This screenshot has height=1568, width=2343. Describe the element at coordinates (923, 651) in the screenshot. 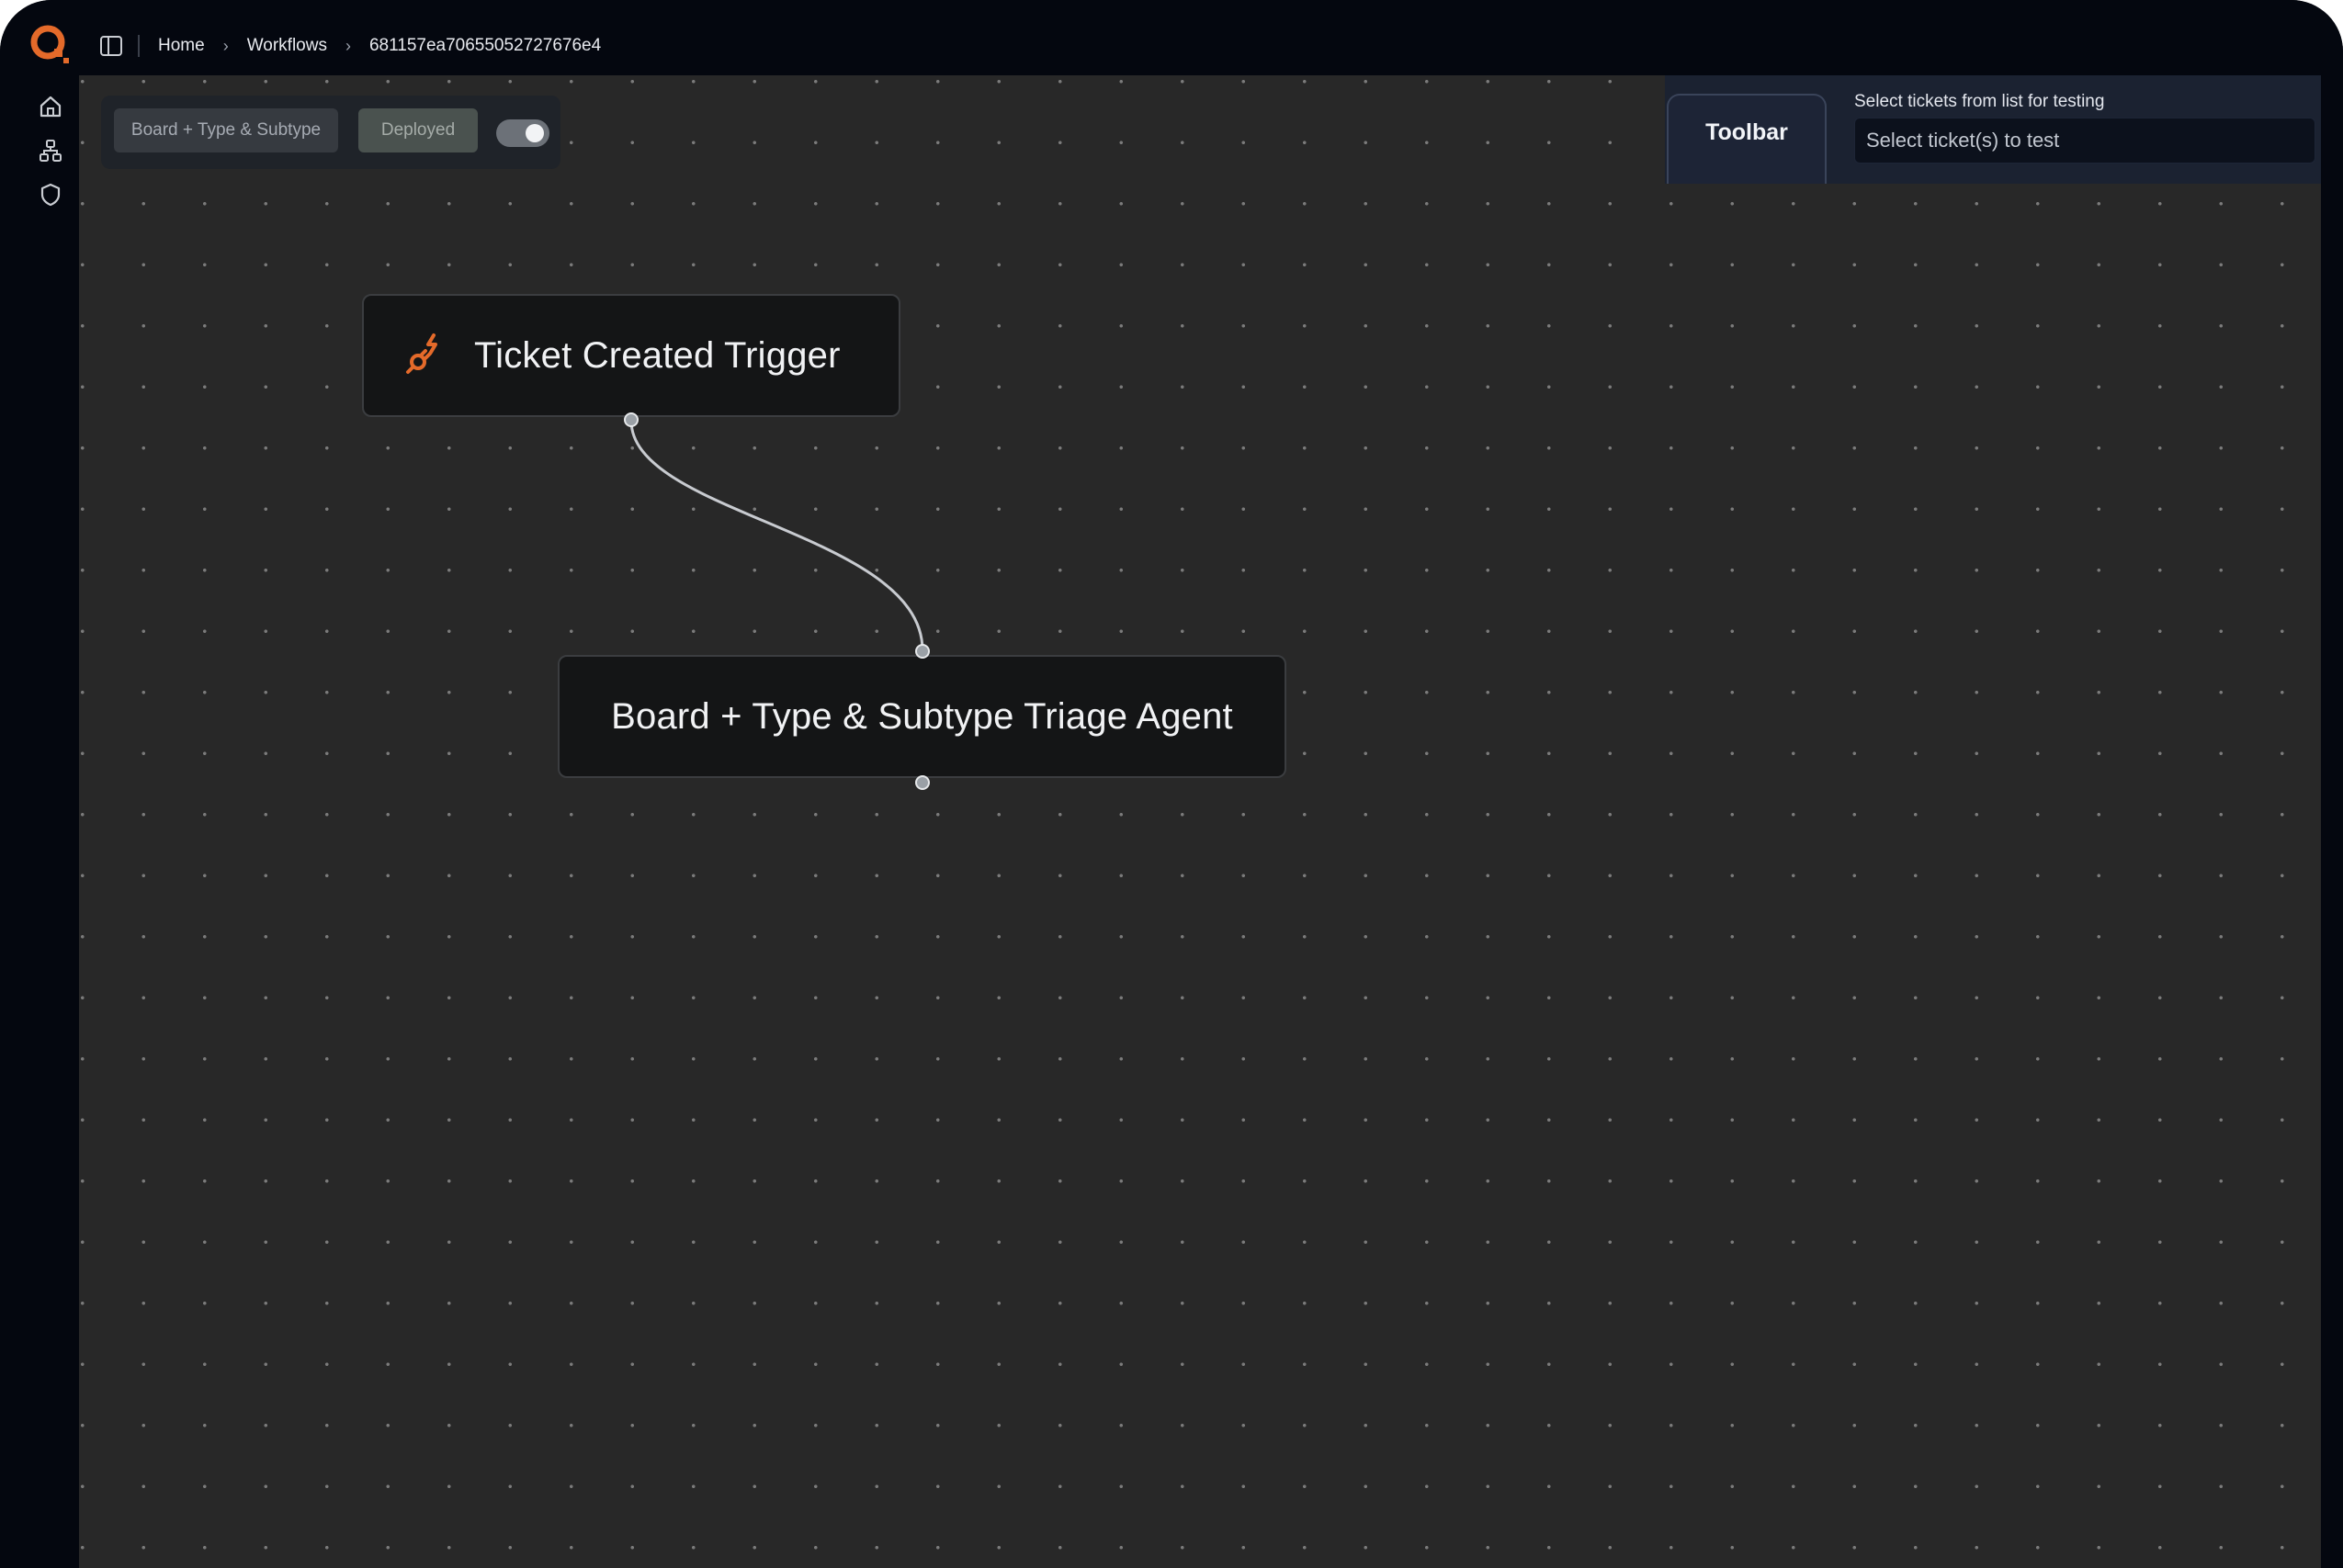

I see `agent-input-handle` at that location.